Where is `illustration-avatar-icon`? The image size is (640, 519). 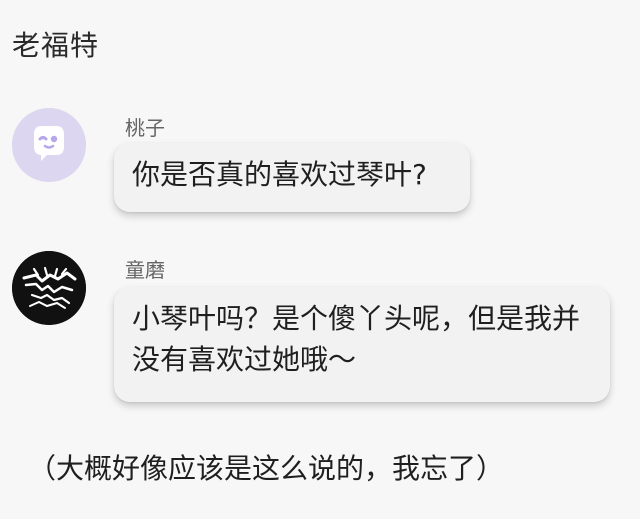 illustration-avatar-icon is located at coordinates (49, 288).